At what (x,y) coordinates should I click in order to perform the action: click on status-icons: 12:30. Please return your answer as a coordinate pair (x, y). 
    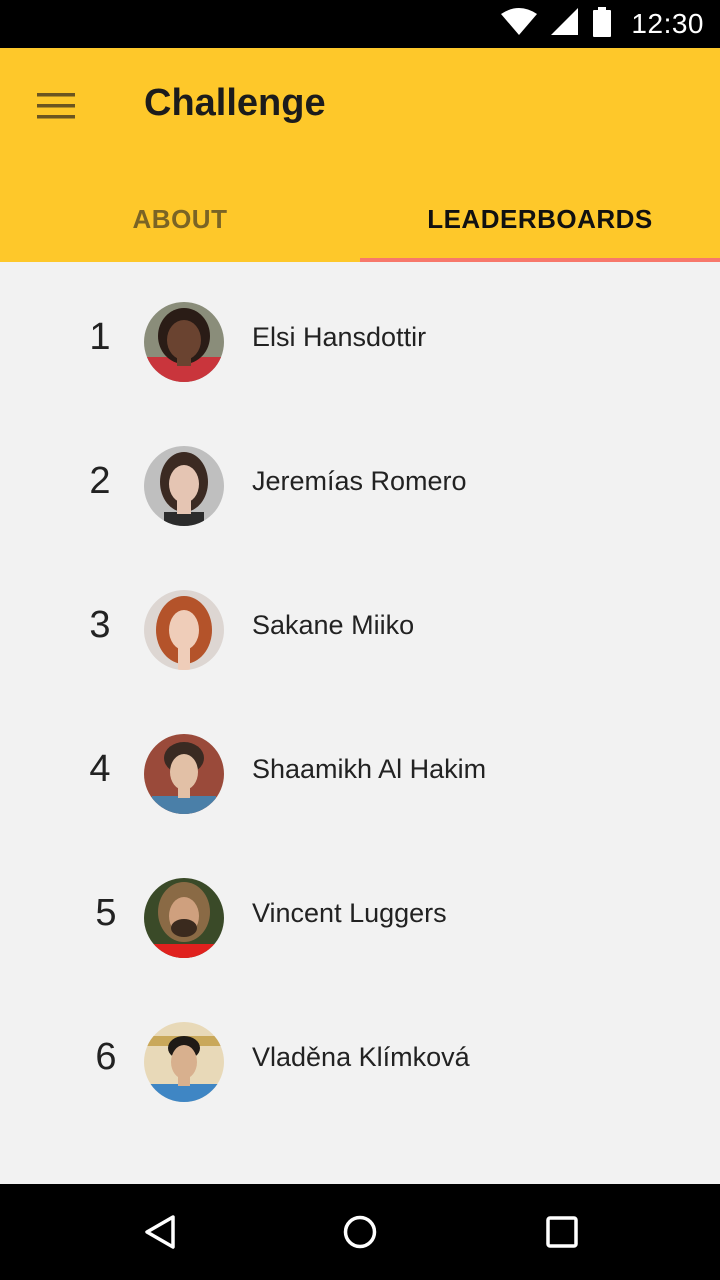
    Looking at the image, I should click on (602, 24).